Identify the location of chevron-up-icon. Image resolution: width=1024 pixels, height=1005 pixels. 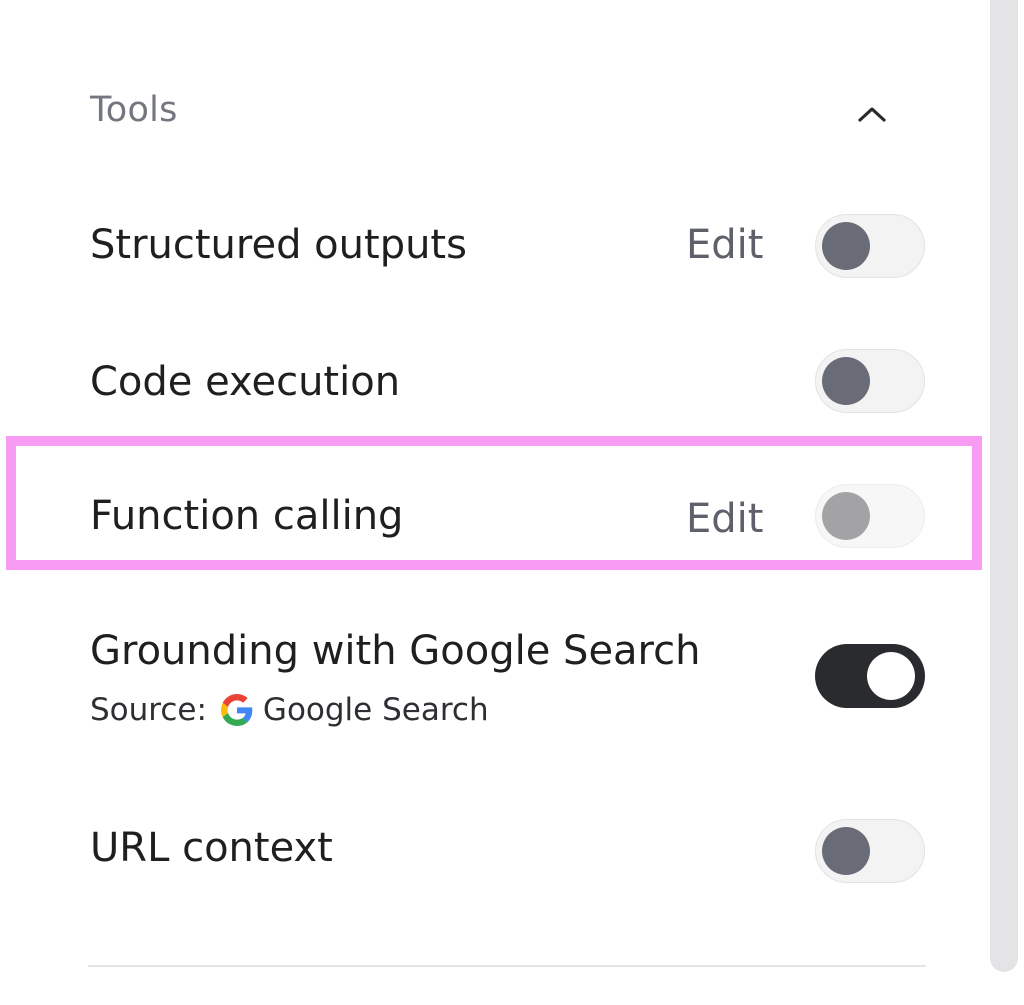
(872, 114).